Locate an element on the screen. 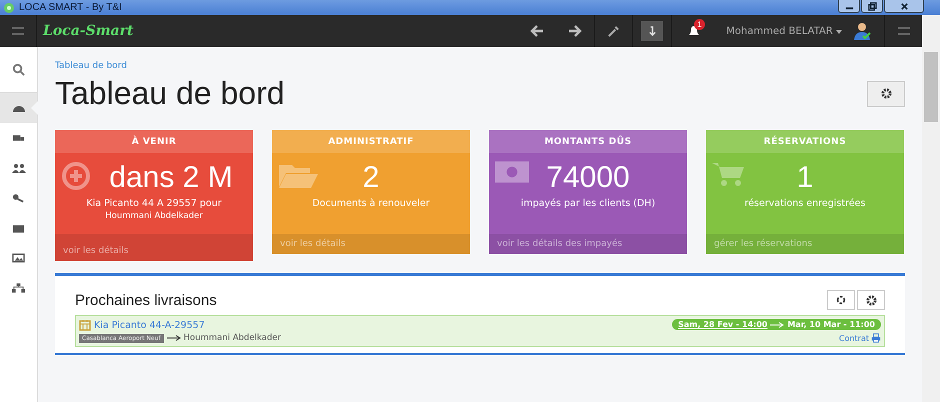 Image resolution: width=940 pixels, height=402 pixels. vehicle-link: Kia Picanto 44-A-29557 is located at coordinates (149, 325).